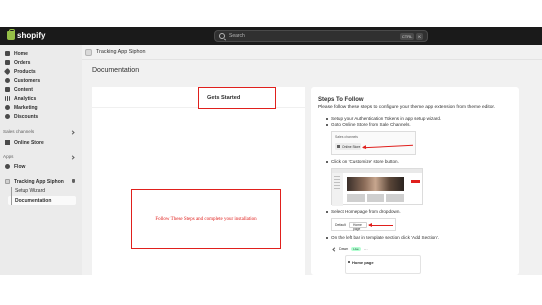 The height and width of the screenshot is (305, 542). I want to click on shot-sales-channels-label: Sales channels, so click(346, 137).